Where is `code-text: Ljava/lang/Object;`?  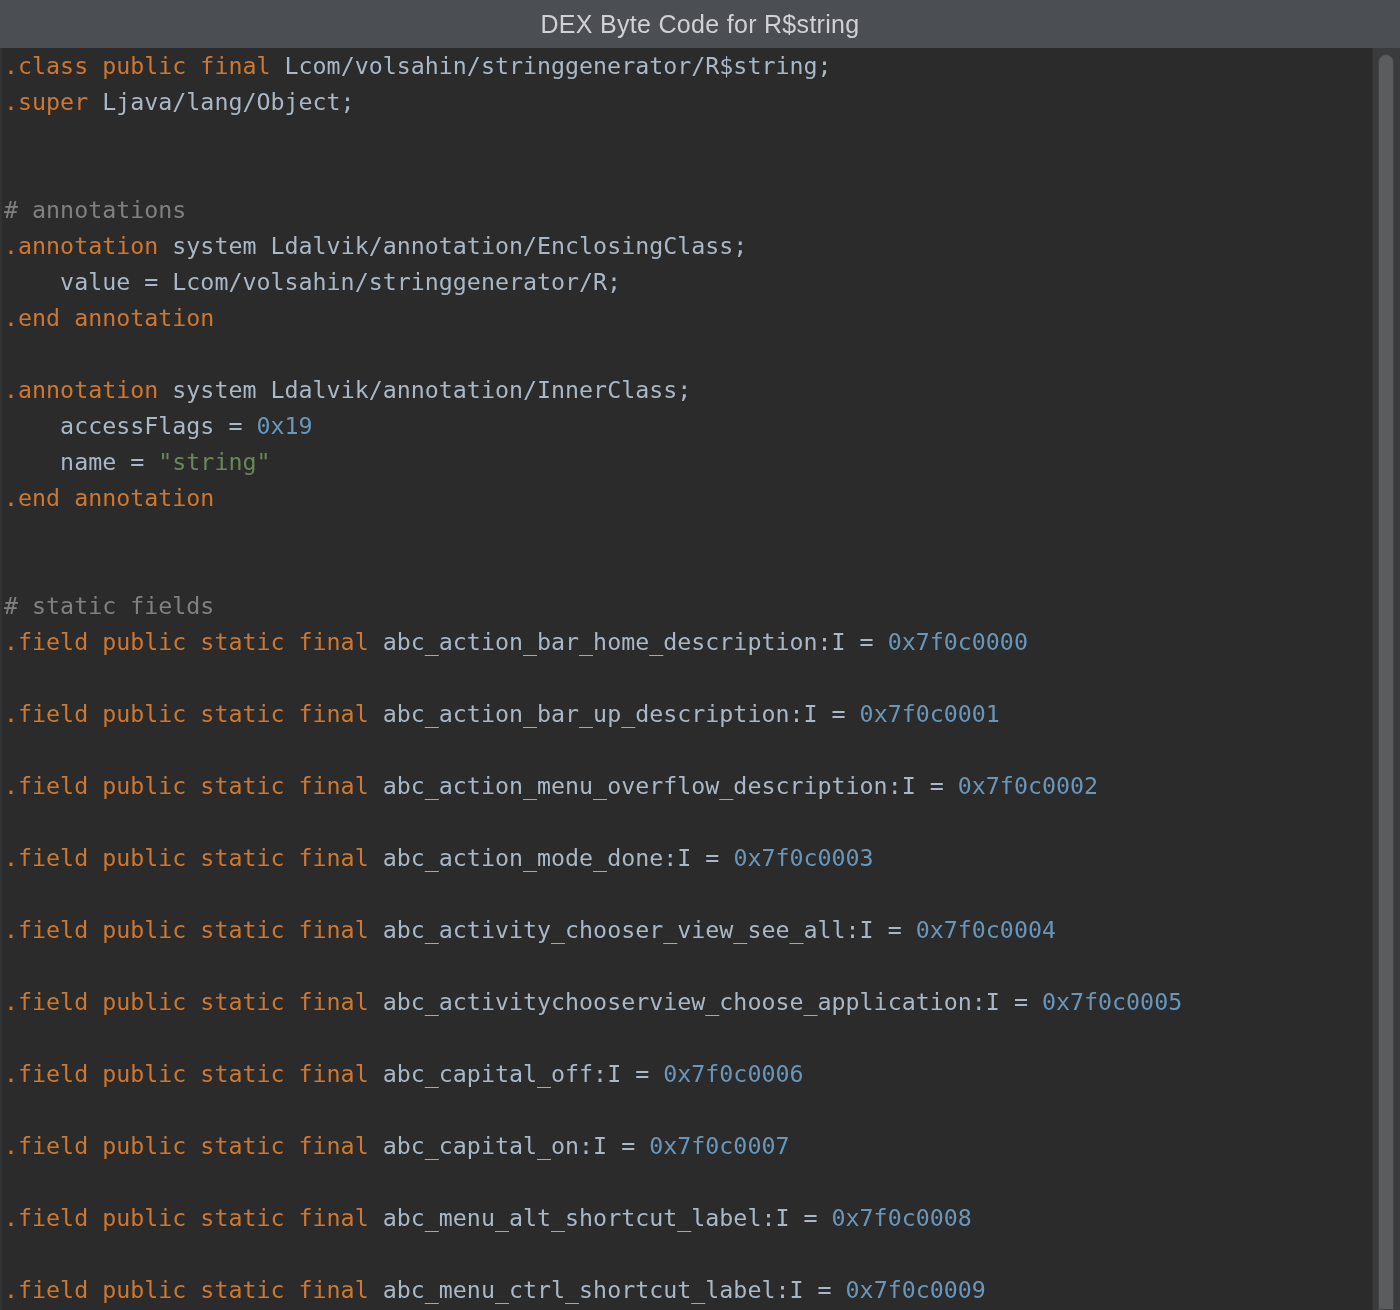
code-text: Ljava/lang/Object; is located at coordinates (228, 101).